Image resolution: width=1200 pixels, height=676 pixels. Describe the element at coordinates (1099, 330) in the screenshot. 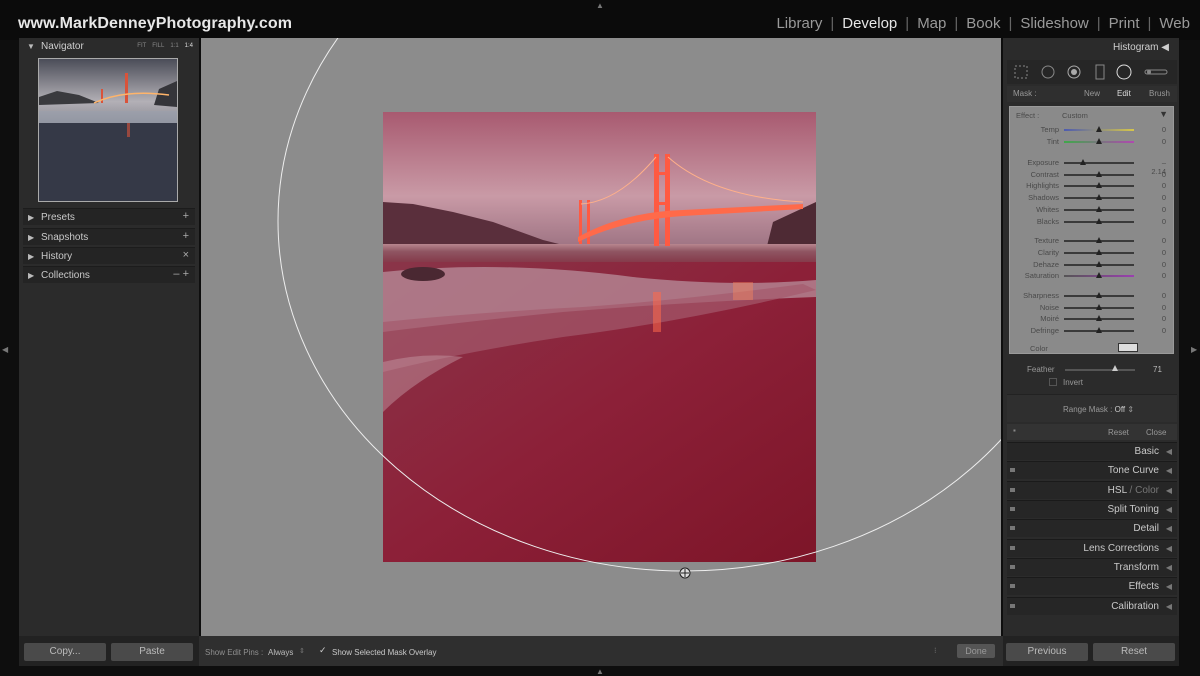

I see `defringe-slider-thumb` at that location.